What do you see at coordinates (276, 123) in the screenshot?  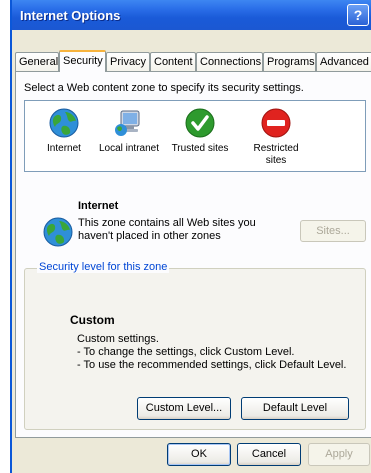 I see `no-entry-icon` at bounding box center [276, 123].